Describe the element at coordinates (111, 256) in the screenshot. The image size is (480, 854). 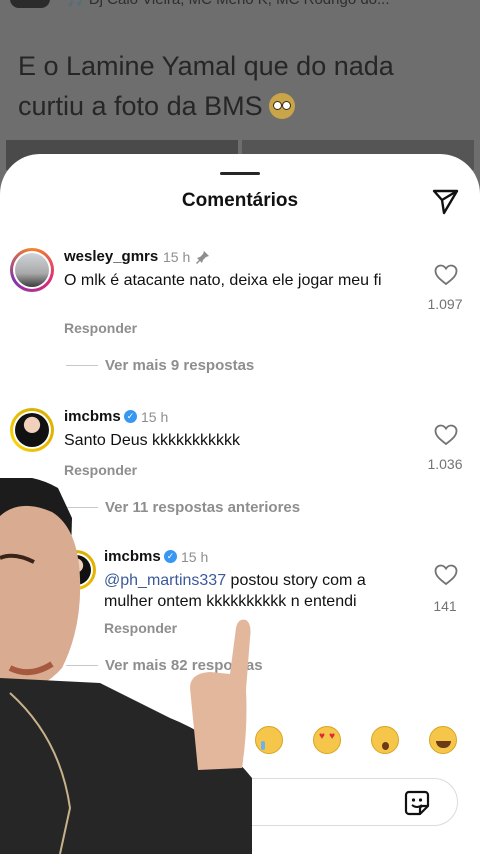
I see `comment-username: wesley_gmrs` at that location.